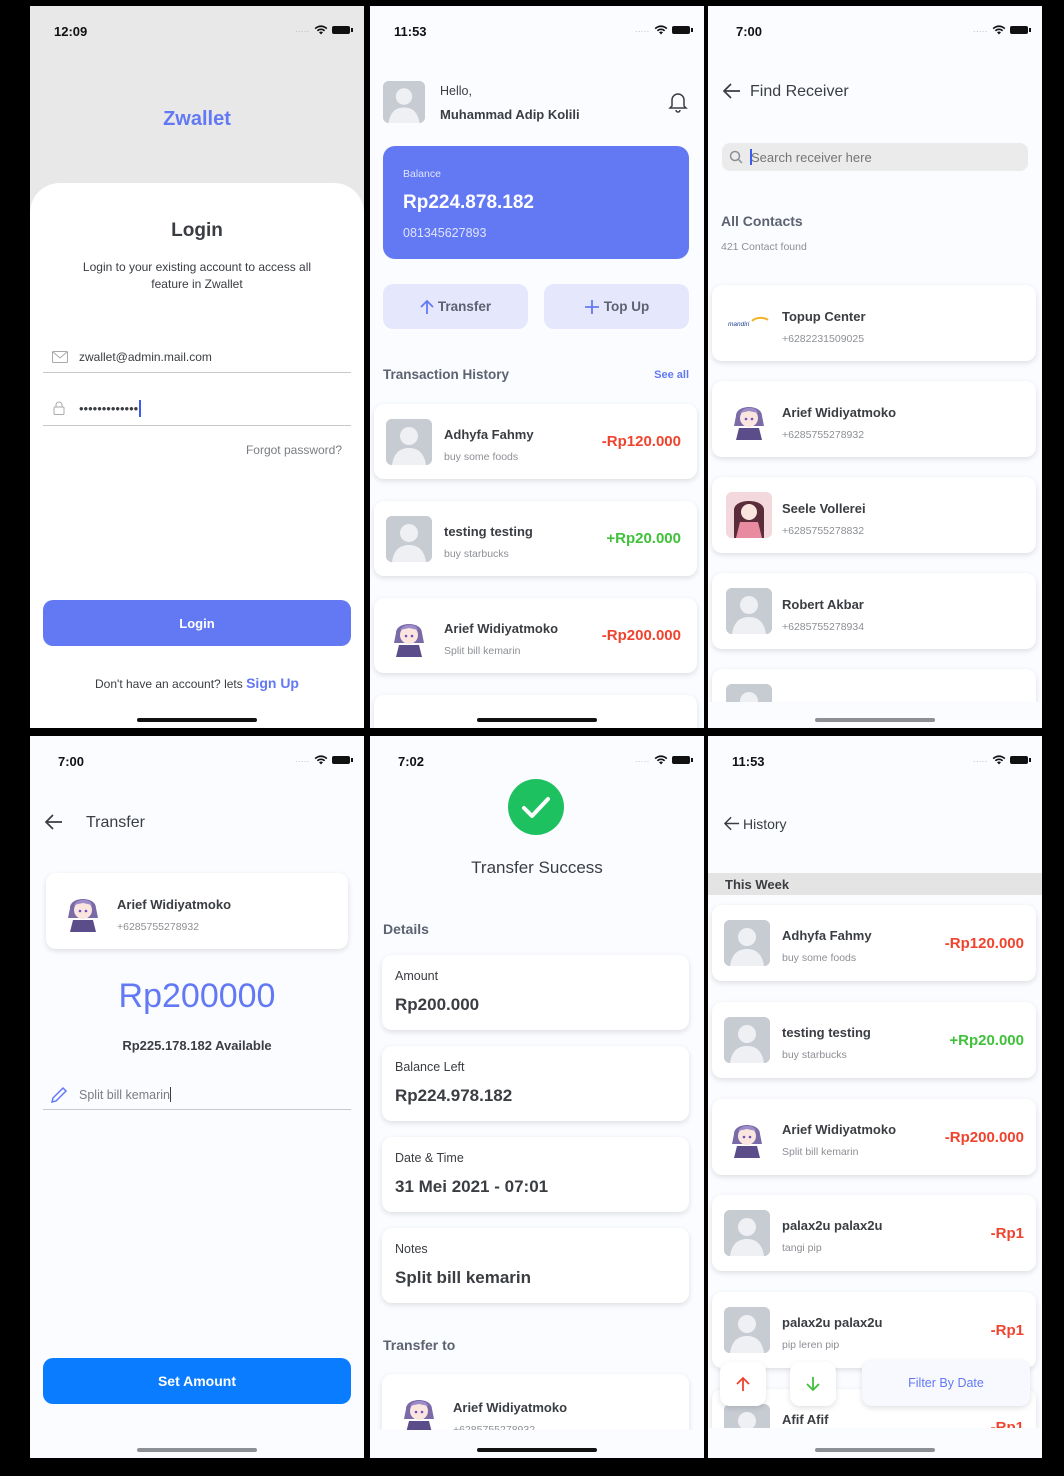  I want to click on contact-card: Arief Widiyatmoko +6285755278932, so click(874, 419).